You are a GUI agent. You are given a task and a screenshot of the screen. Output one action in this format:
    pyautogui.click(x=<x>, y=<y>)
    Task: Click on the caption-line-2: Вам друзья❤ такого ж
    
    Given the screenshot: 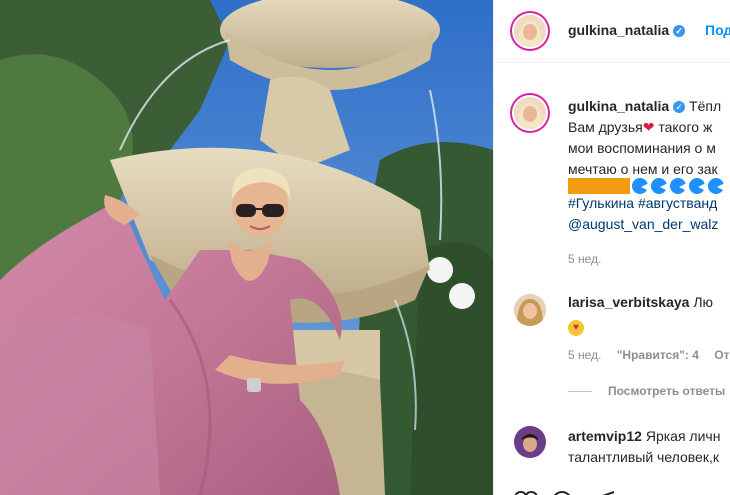 What is the action you would take?
    pyautogui.click(x=640, y=127)
    